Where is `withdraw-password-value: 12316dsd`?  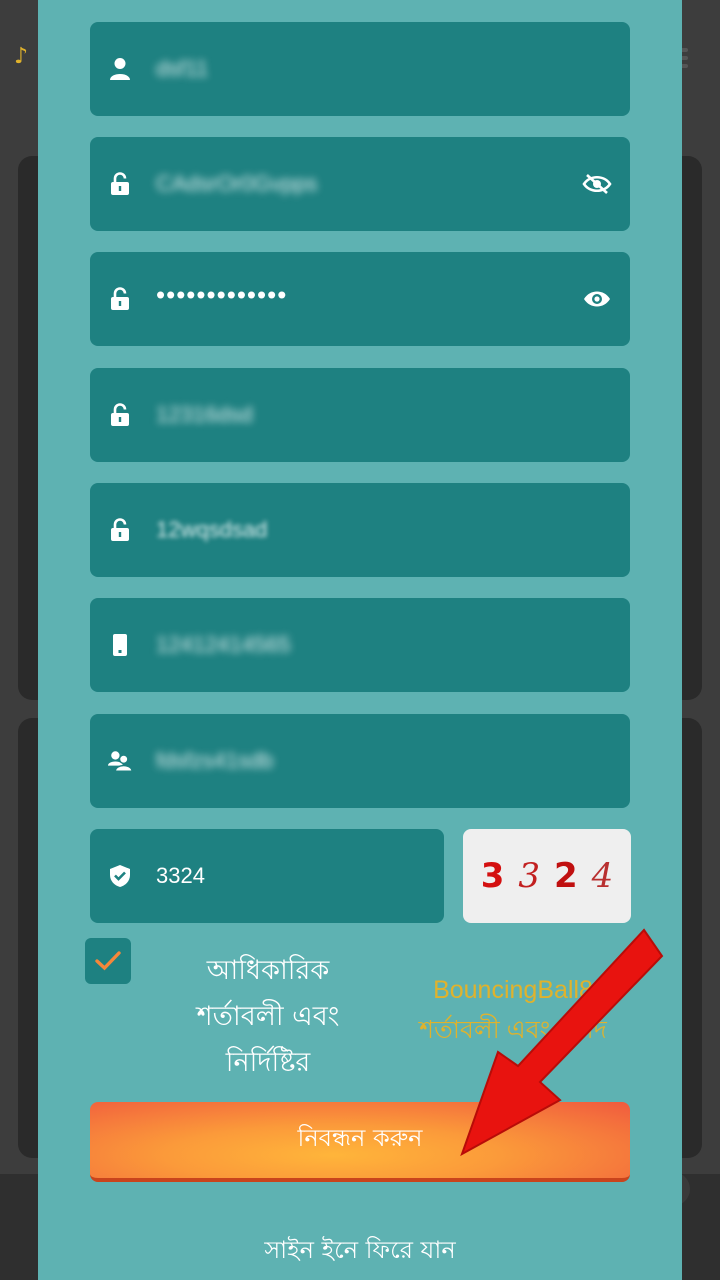
withdraw-password-value: 12316dsd is located at coordinates (204, 414).